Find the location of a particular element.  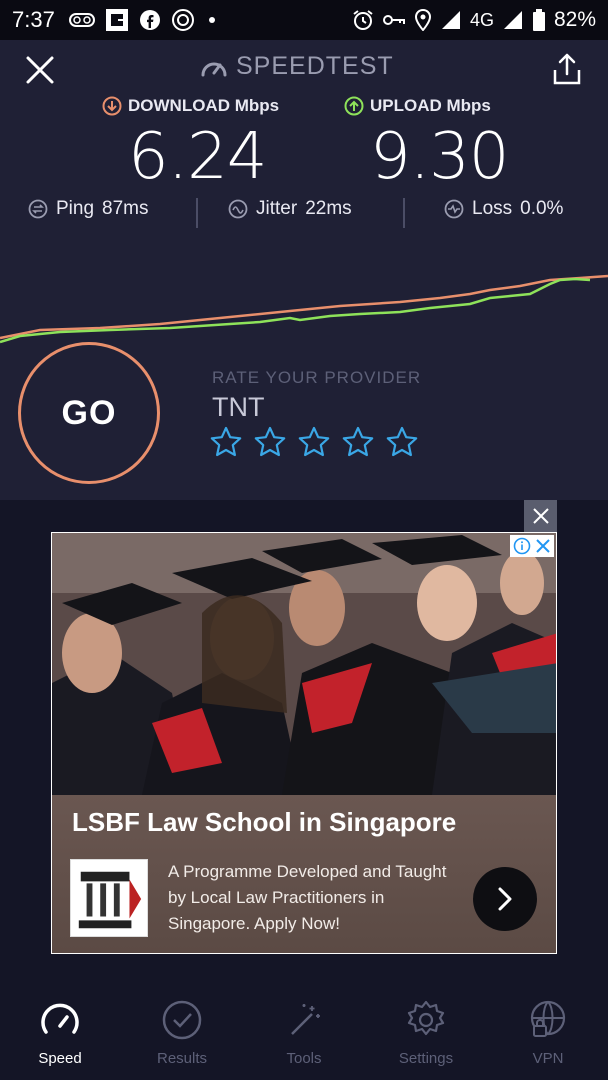

battery-percent: 82% is located at coordinates (574, 19).